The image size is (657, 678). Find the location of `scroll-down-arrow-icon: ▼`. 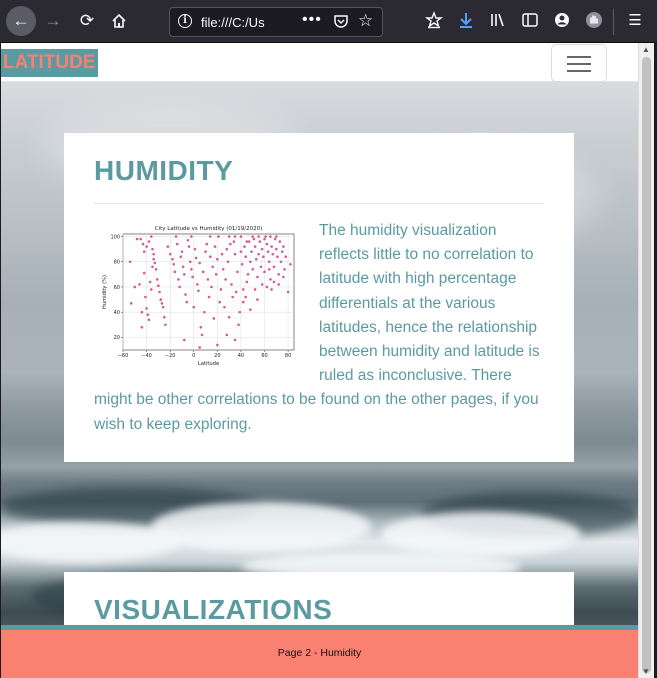

scroll-down-arrow-icon: ▼ is located at coordinates (646, 671).